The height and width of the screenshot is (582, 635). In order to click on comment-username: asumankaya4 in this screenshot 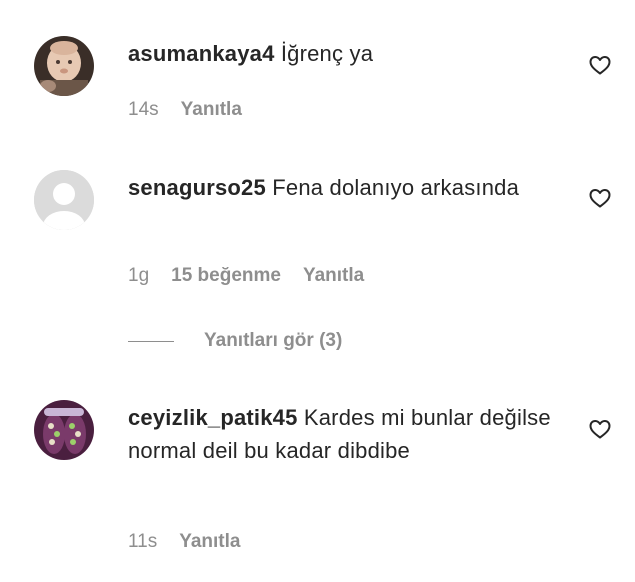, I will do `click(201, 53)`.